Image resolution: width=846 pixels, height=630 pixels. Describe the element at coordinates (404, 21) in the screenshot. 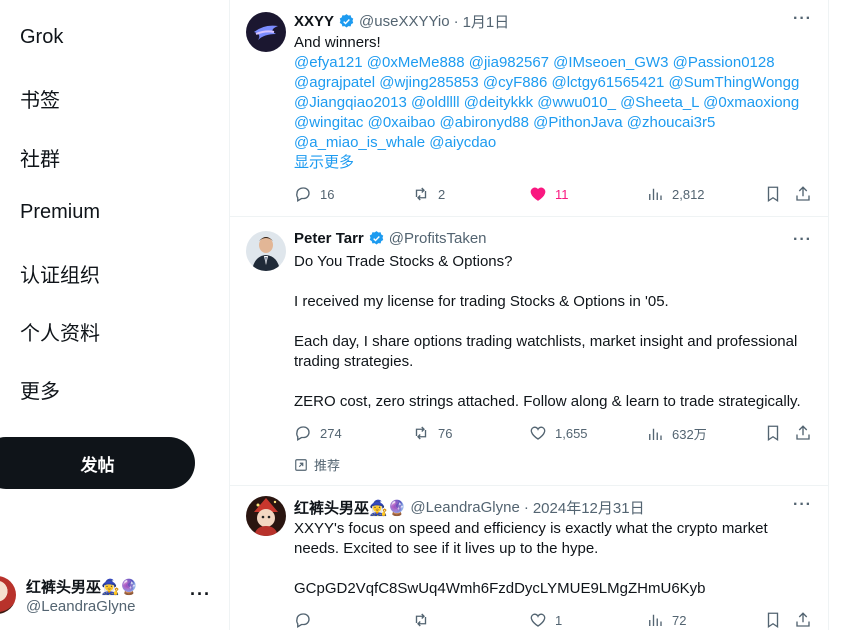

I see `author-handle: @useXXYYio` at that location.